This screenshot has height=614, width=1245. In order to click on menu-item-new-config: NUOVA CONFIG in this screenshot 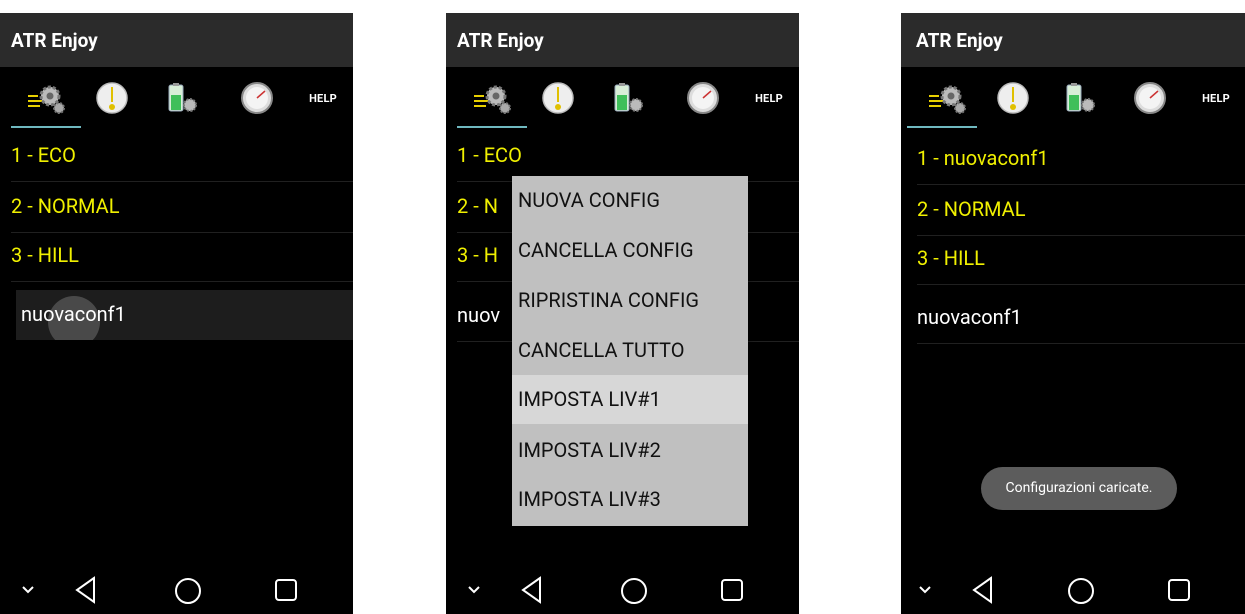, I will do `click(630, 200)`.